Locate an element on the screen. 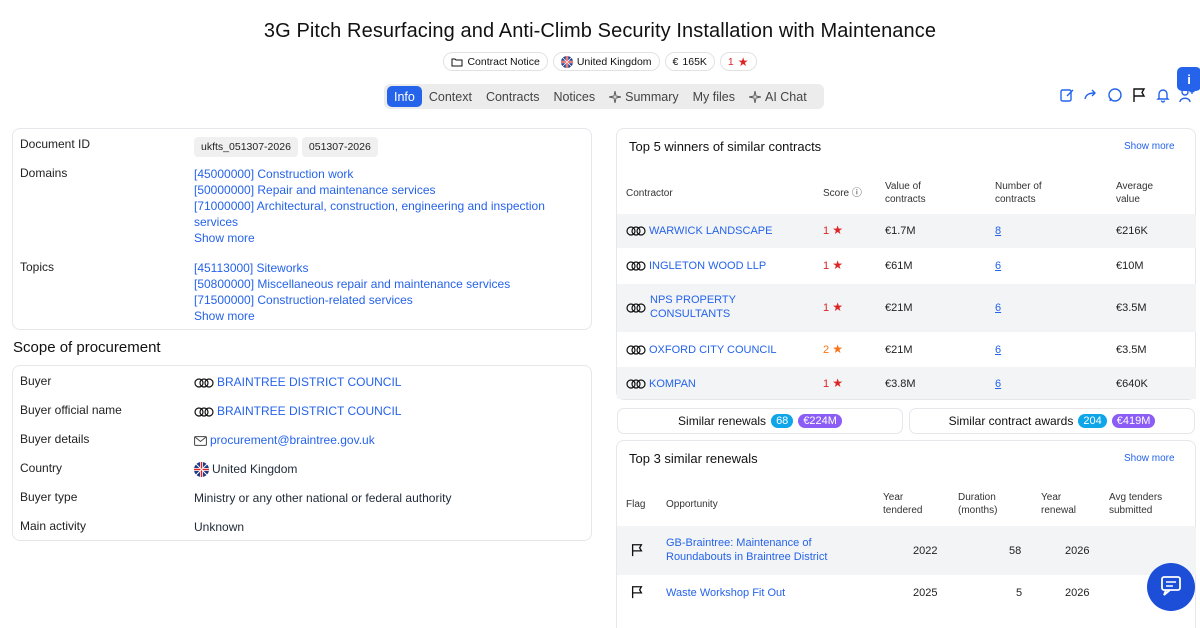 The image size is (1200, 628). table-row: KOMPAN 1 ★ €3.8M 6 €640K is located at coordinates (906, 383).